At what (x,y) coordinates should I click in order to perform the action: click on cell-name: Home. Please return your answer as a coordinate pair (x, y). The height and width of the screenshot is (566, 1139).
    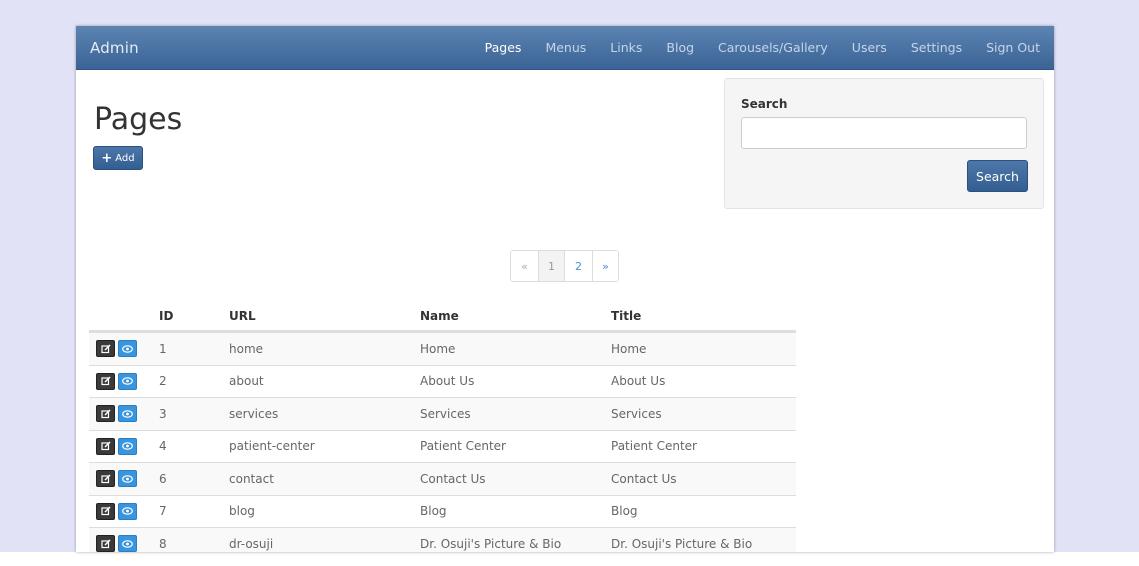
    Looking at the image, I should click on (438, 348).